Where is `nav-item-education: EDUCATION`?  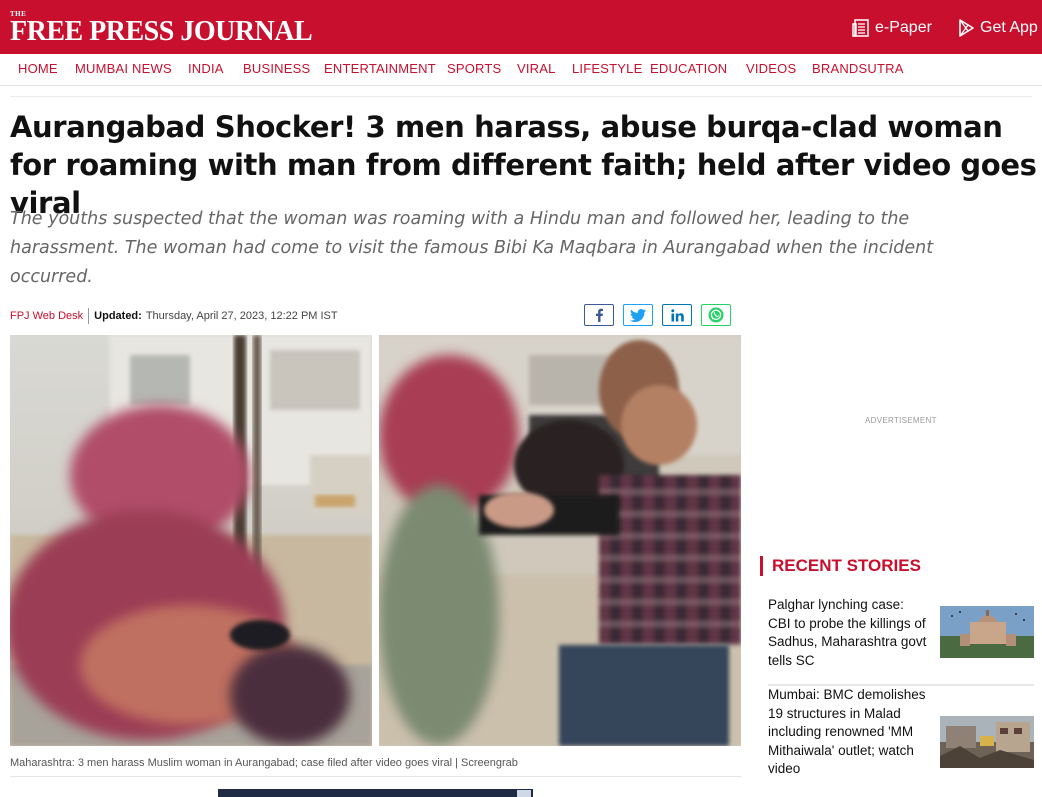 nav-item-education: EDUCATION is located at coordinates (688, 68).